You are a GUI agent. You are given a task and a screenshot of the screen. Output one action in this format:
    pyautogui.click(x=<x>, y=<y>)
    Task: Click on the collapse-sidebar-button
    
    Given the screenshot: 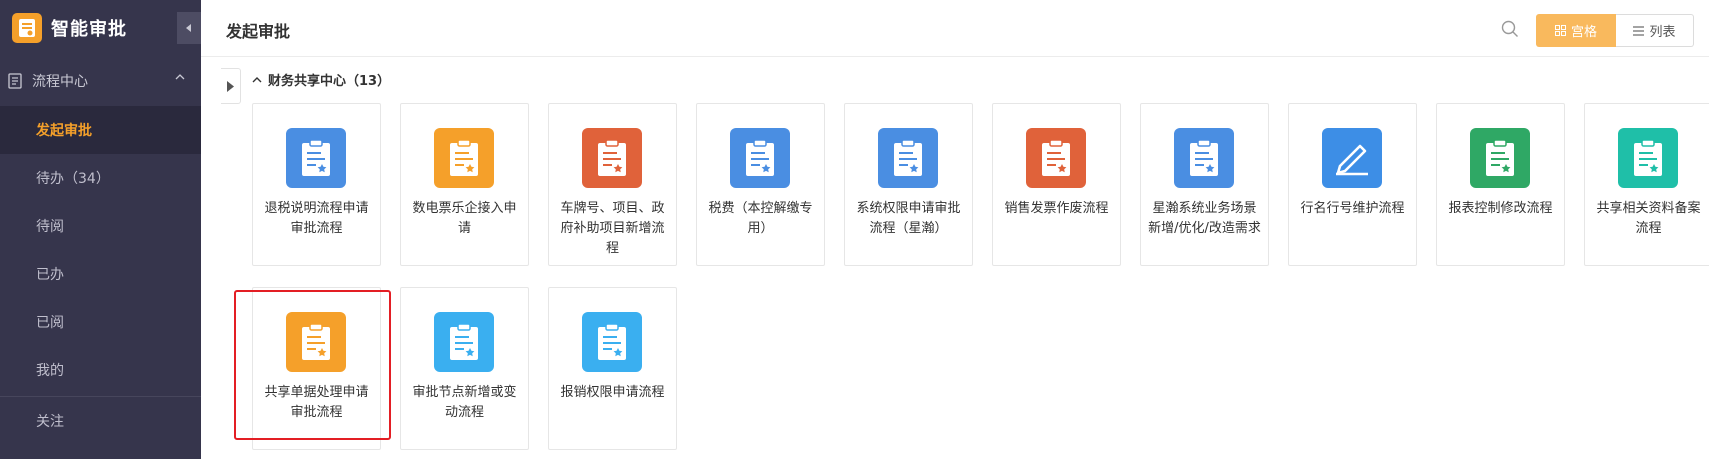 What is the action you would take?
    pyautogui.click(x=189, y=28)
    